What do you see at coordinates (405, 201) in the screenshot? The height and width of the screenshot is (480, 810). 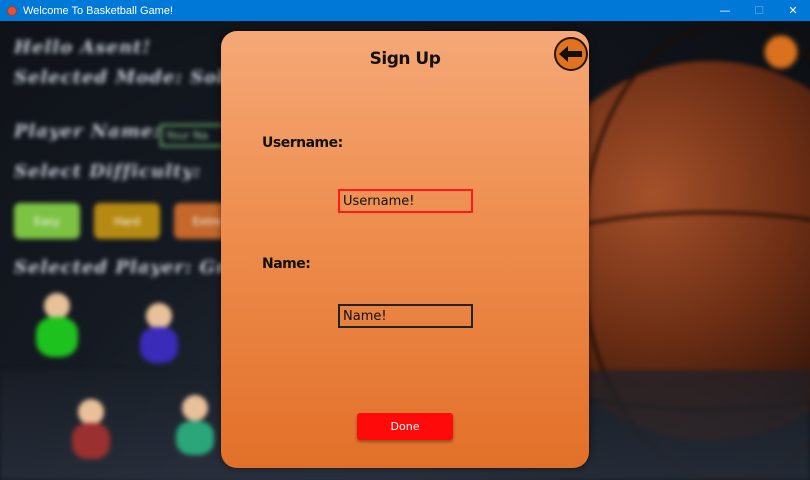 I see `username-input` at bounding box center [405, 201].